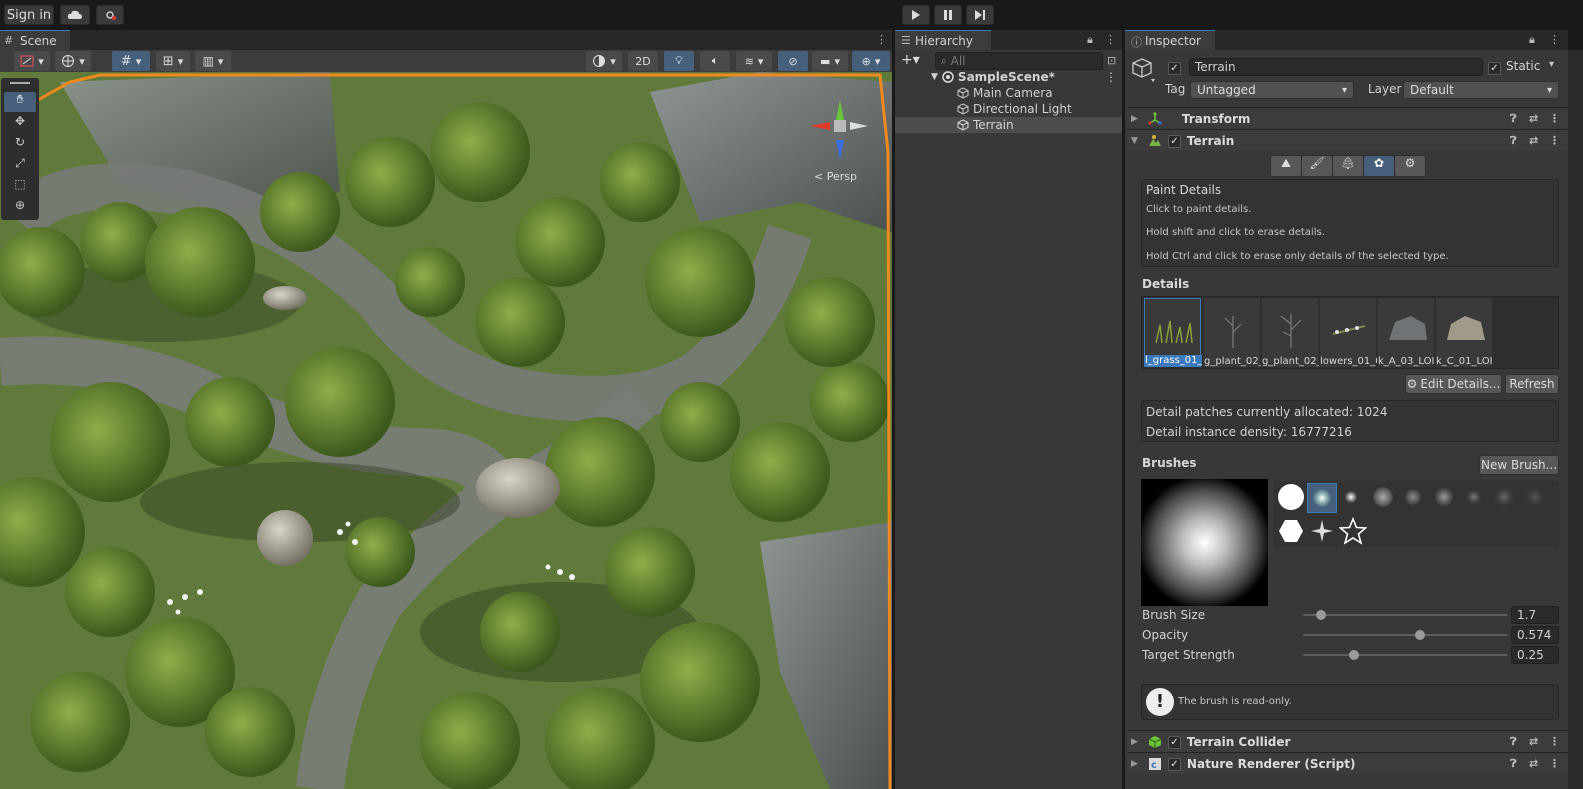  I want to click on inspector-scrollbar, so click(1575, 419).